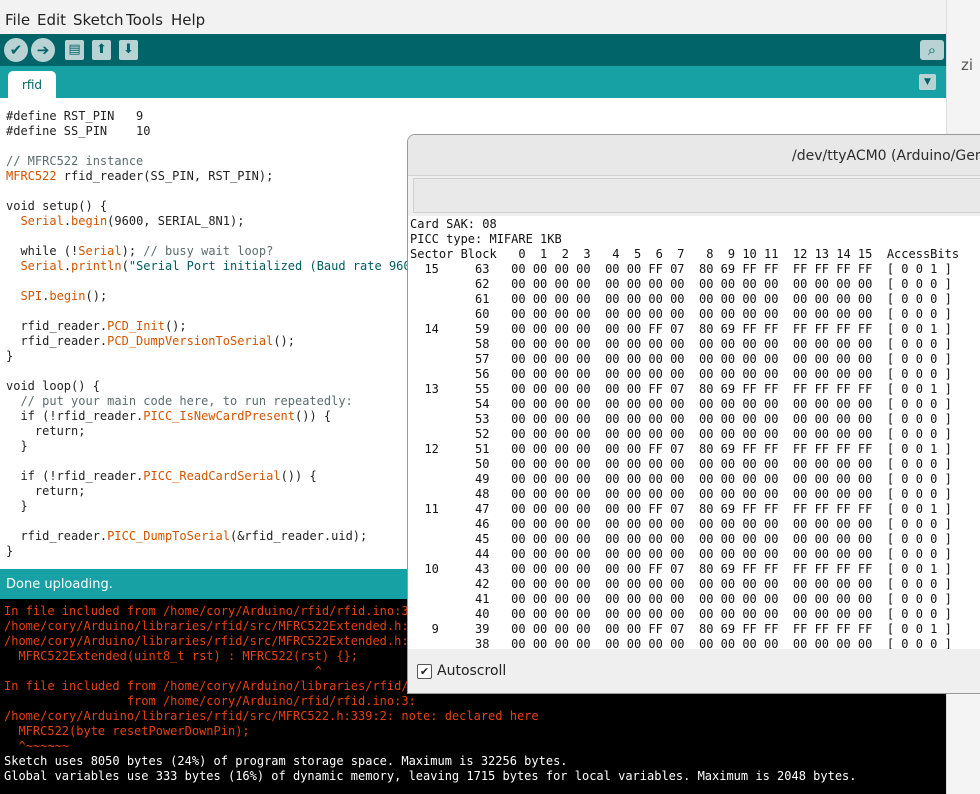  Describe the element at coordinates (453, 224) in the screenshot. I see `serial-line: Card SAK: 08` at that location.